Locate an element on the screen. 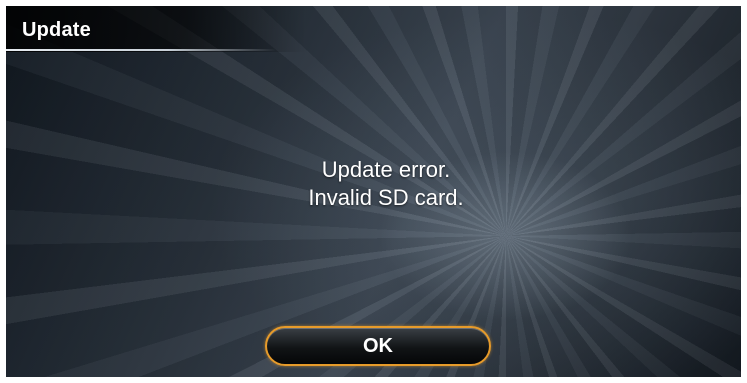 This screenshot has height=383, width=747. error-message-line-1: Update error. is located at coordinates (386, 169).